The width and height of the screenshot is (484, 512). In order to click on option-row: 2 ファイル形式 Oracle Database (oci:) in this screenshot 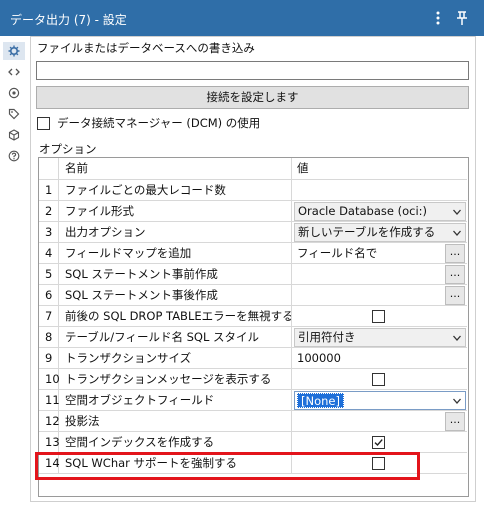, I will do `click(253, 211)`.